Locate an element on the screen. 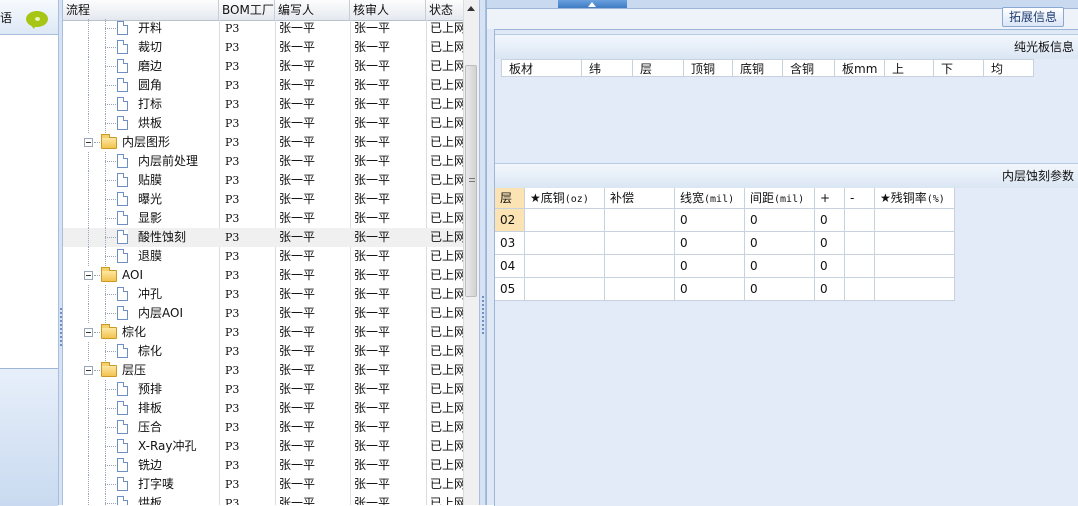 The height and width of the screenshot is (506, 1078). bare-board-column-header: 含铜 is located at coordinates (809, 68).